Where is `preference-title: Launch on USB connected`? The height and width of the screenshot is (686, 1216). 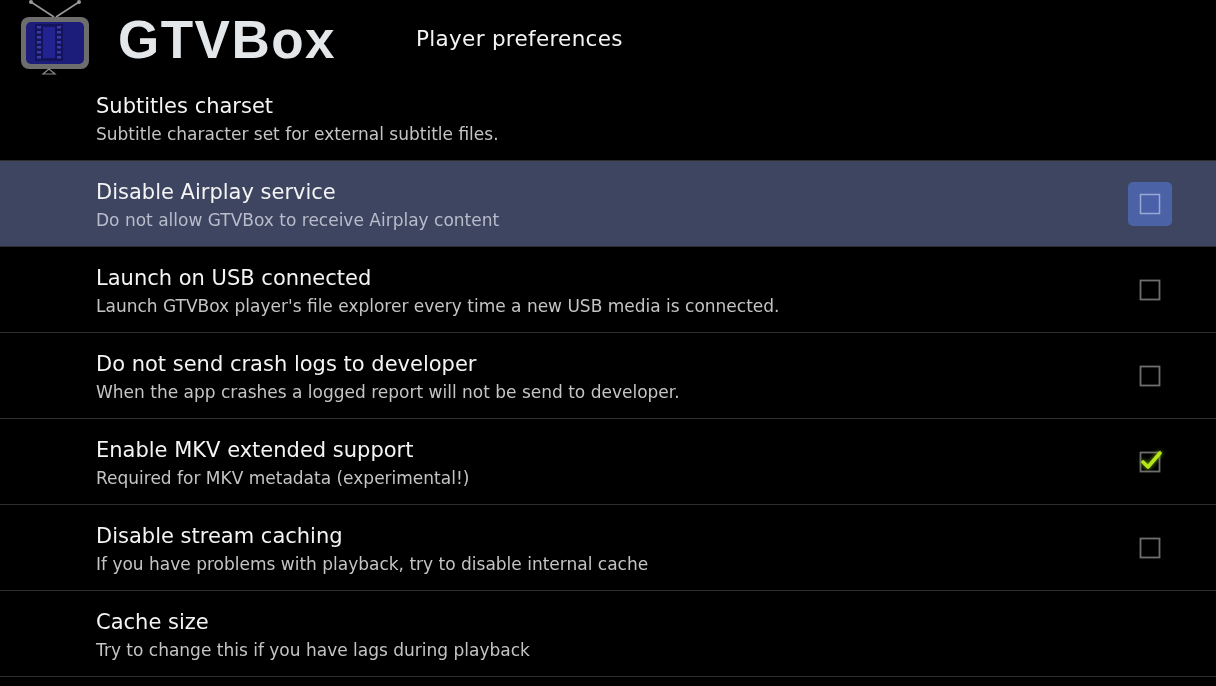 preference-title: Launch on USB connected is located at coordinates (234, 278).